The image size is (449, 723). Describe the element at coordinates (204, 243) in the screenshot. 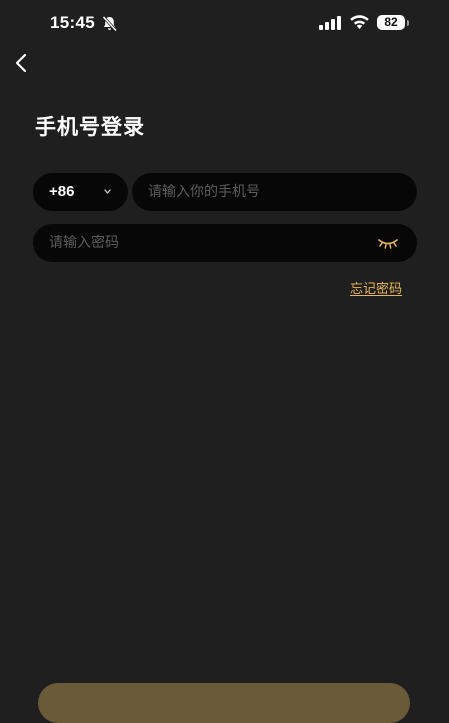

I see `password-input` at that location.